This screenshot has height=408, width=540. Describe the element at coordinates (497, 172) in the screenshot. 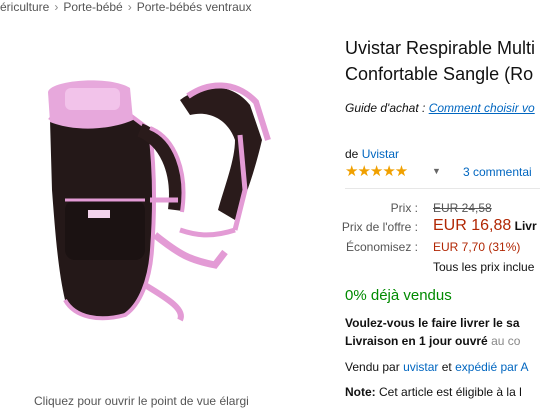

I see `reviews-link: 3 commentai` at that location.